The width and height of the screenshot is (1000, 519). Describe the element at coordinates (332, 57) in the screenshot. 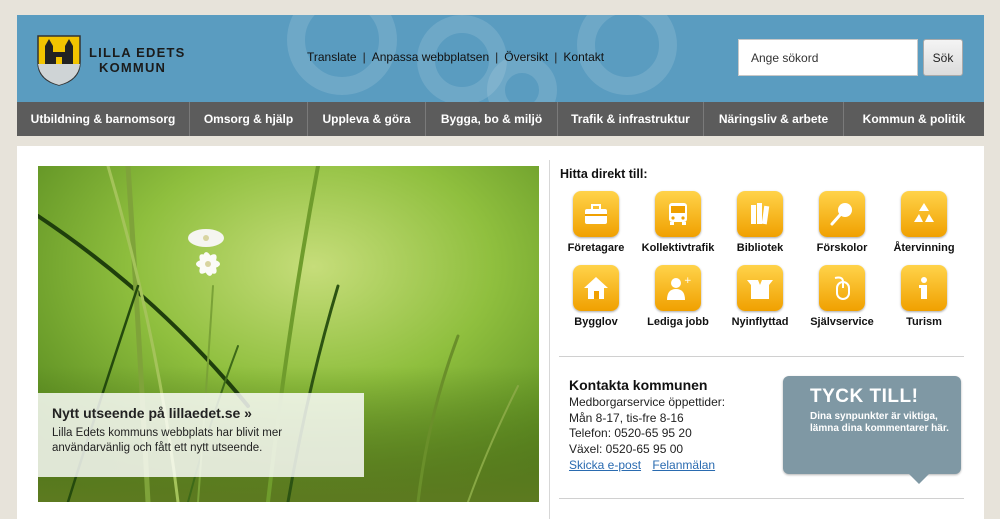

I see `translate-link: Translate` at that location.